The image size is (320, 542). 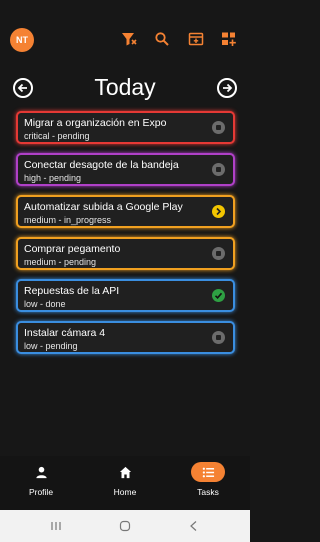 I want to click on task-title: Repuestas de la API, so click(x=72, y=291).